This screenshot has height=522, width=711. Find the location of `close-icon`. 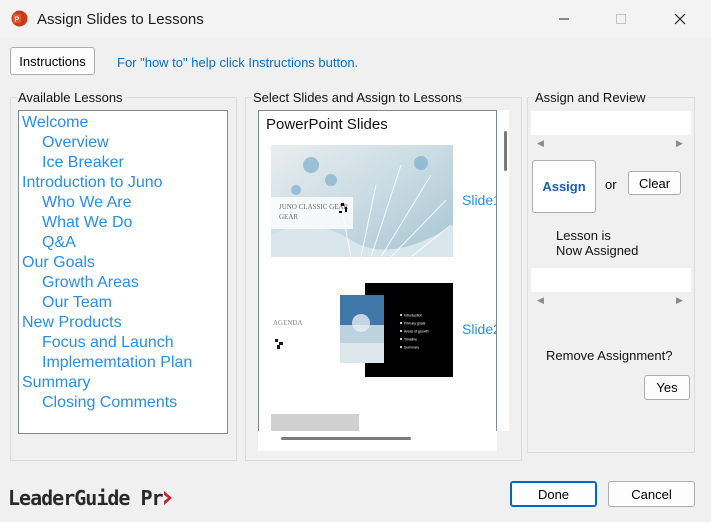

close-icon is located at coordinates (680, 19).